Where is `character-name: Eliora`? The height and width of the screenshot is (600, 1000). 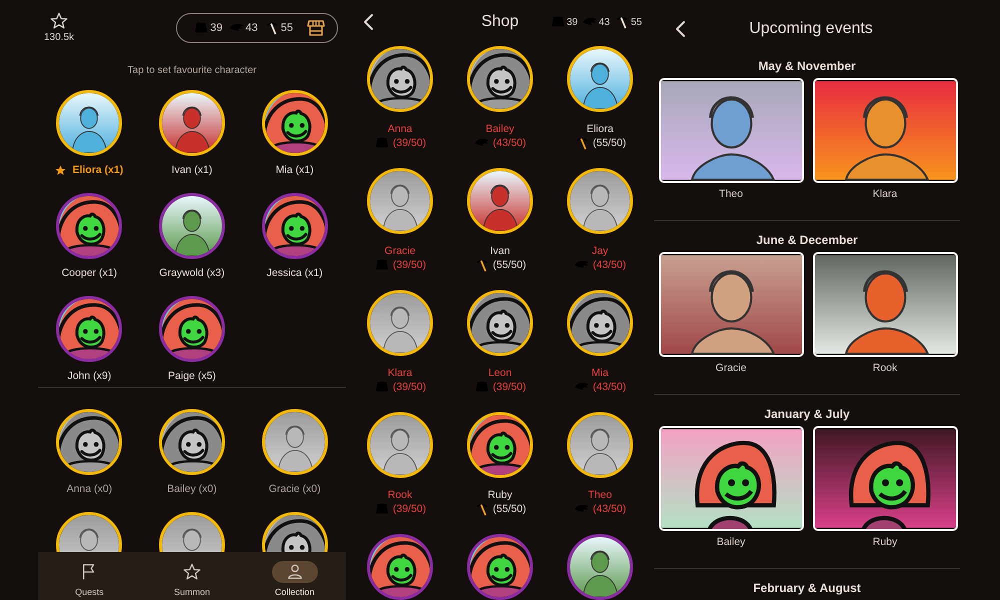
character-name: Eliora is located at coordinates (600, 129).